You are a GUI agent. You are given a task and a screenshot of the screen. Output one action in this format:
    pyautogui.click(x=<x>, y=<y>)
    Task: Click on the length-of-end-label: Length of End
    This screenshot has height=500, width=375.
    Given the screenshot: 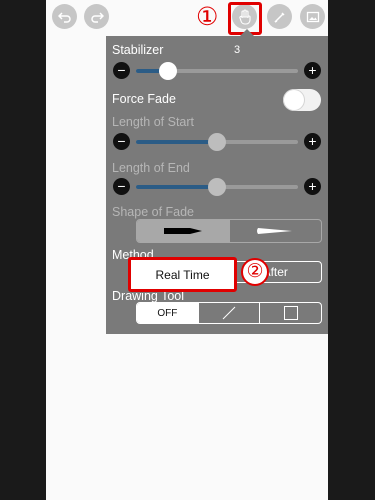 What is the action you would take?
    pyautogui.click(x=151, y=168)
    